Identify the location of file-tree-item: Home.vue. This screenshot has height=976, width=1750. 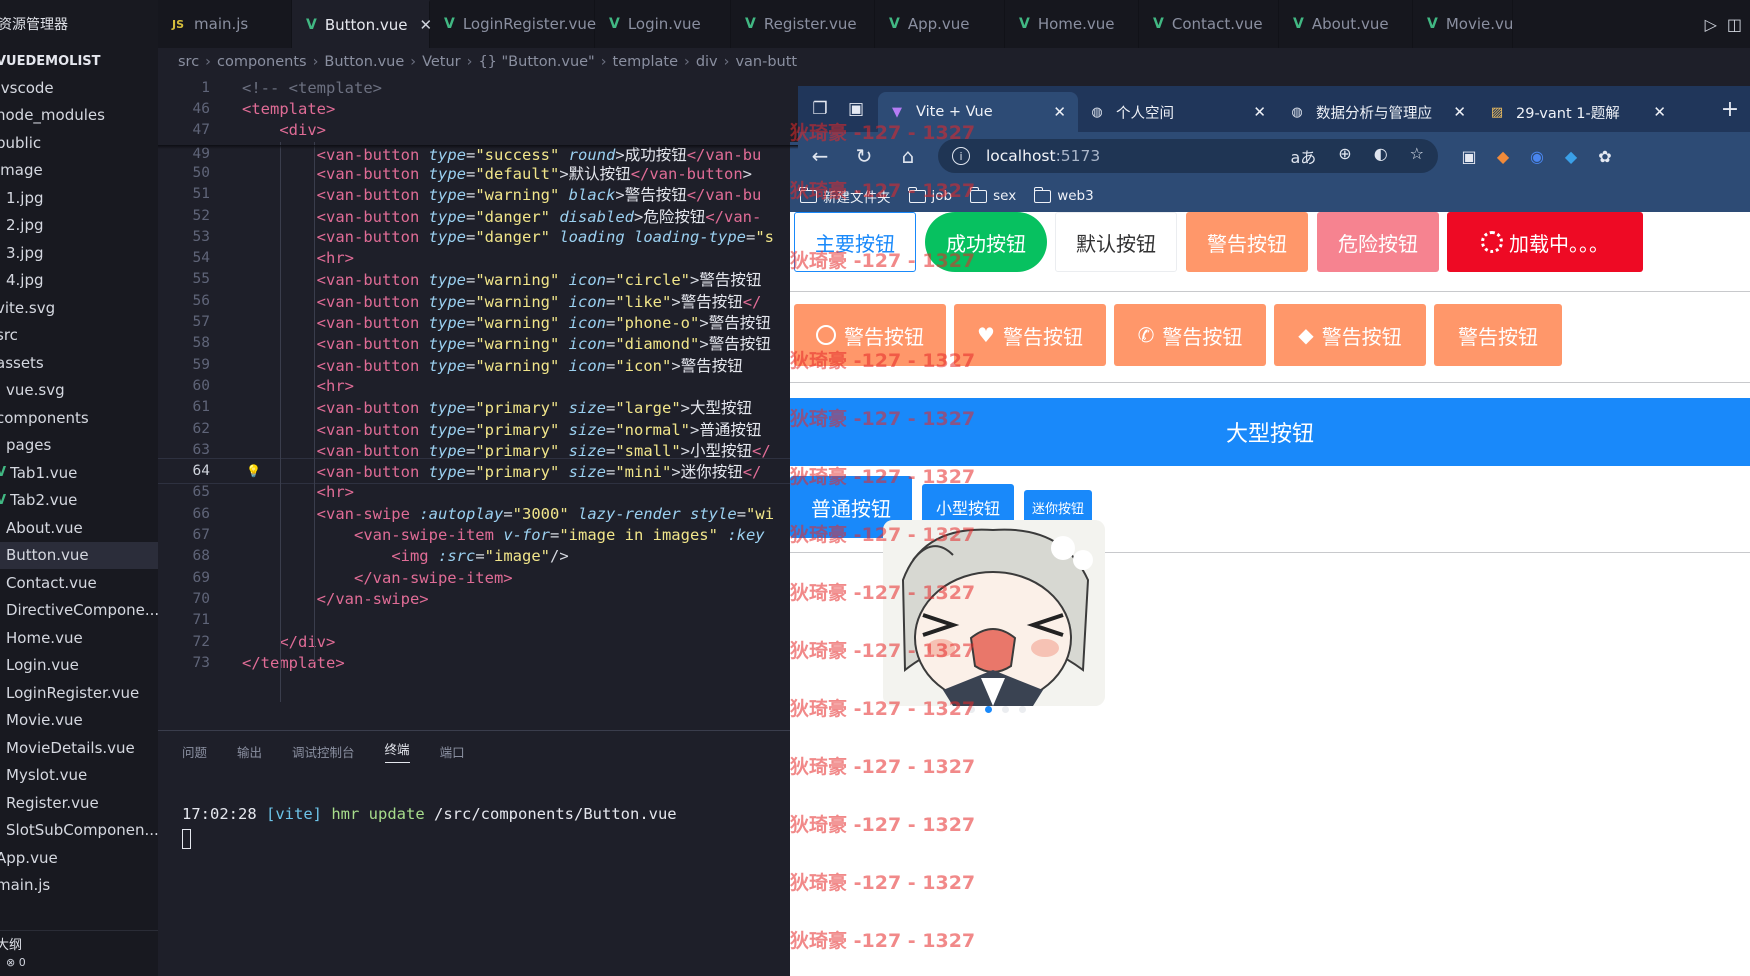
(79, 638).